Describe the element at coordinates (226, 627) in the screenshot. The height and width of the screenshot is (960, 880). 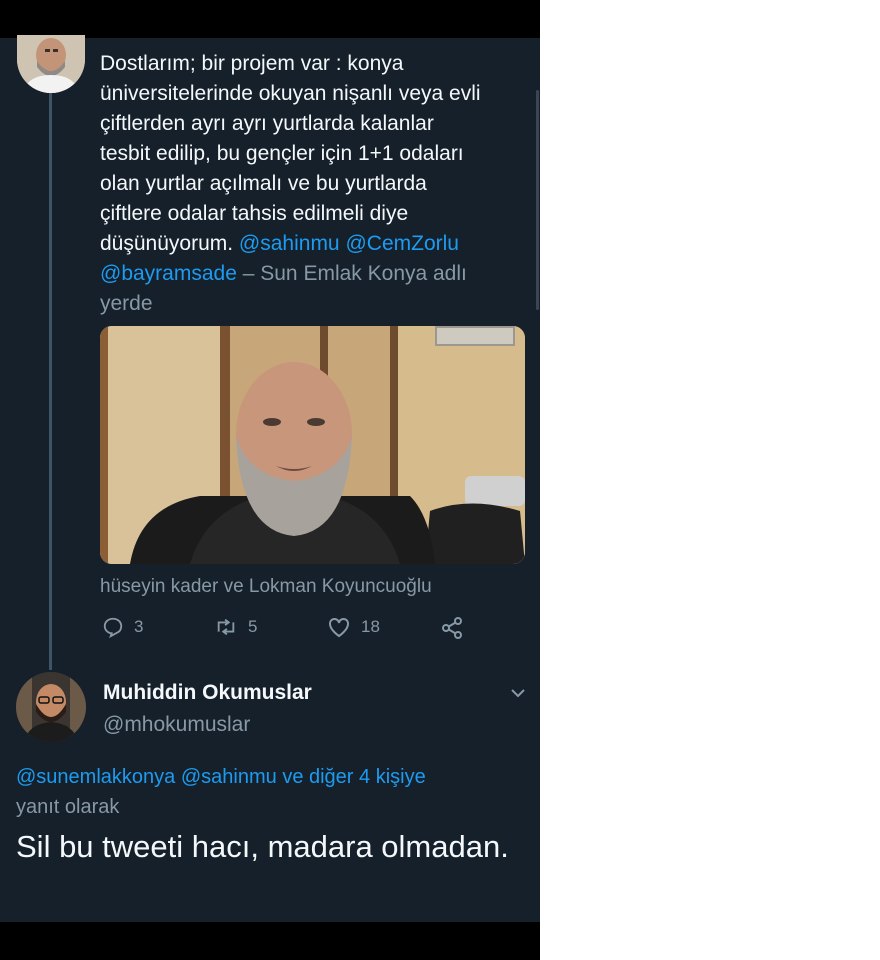
I see `retweet-icon` at that location.